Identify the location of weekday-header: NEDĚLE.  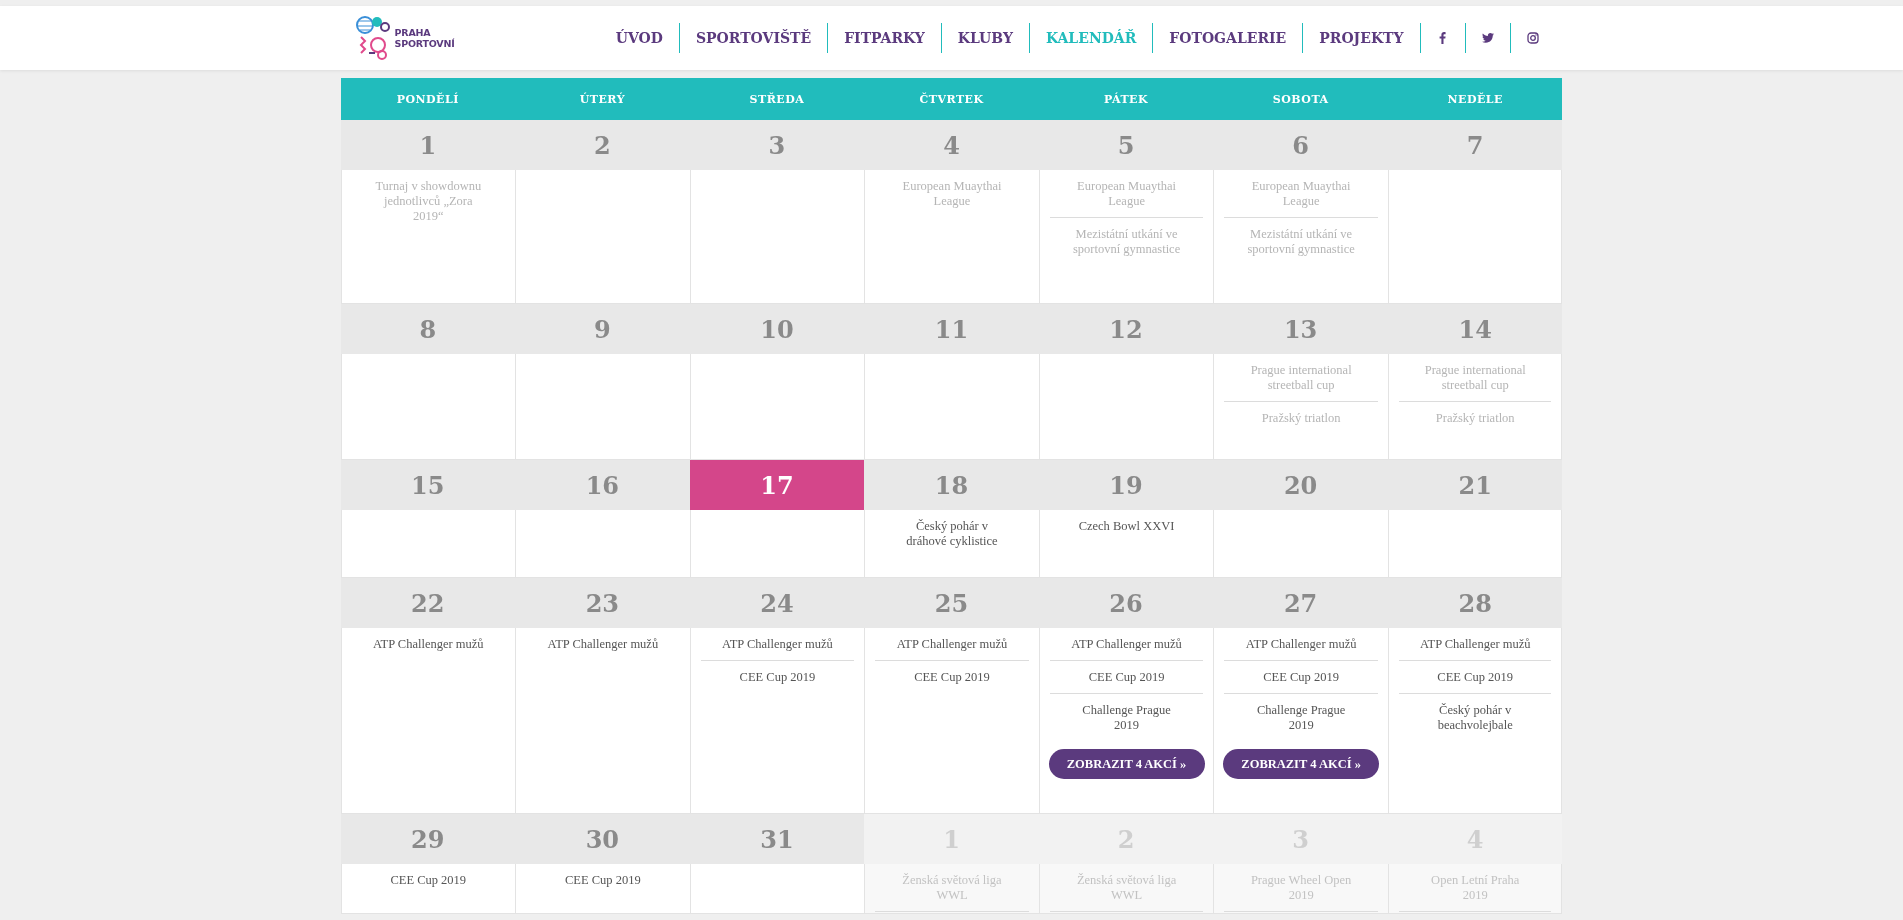
(1475, 99).